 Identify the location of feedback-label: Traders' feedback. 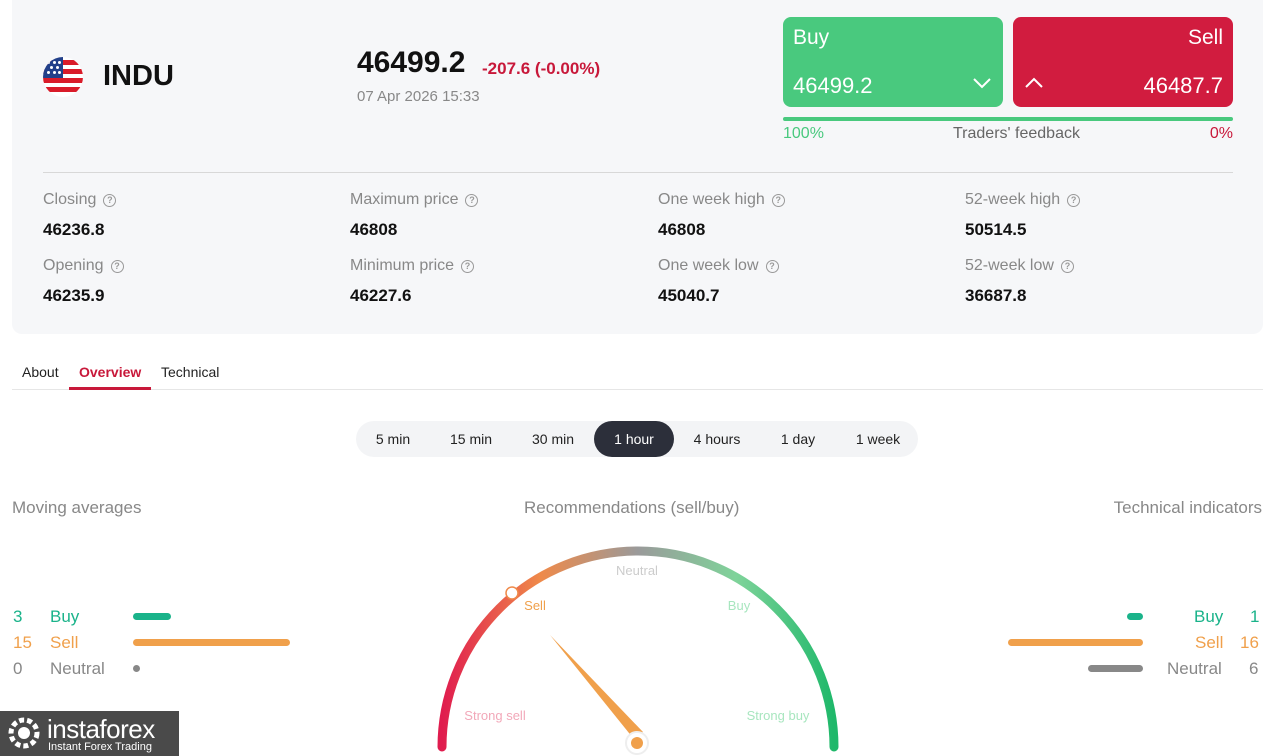
(1016, 133).